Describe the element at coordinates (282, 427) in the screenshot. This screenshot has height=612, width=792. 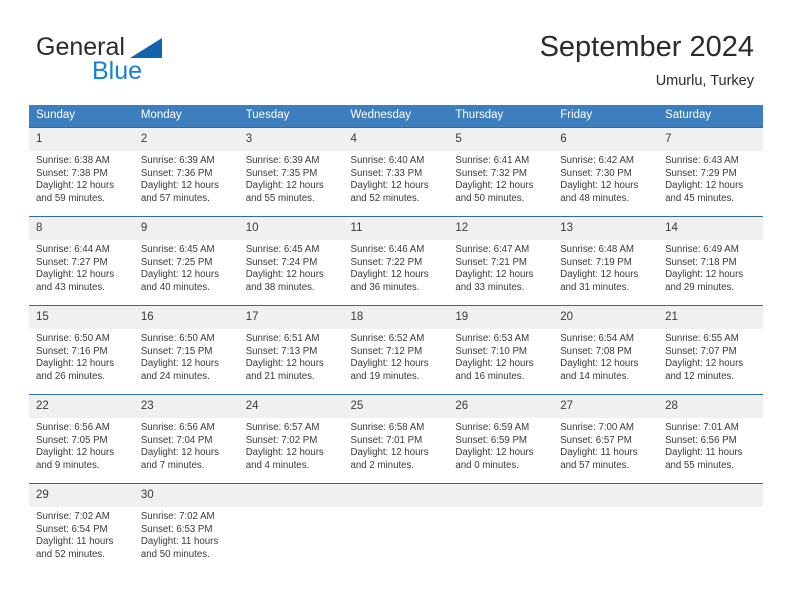
I see `sunrise-text: Sunrise: 6:57 AM` at that location.